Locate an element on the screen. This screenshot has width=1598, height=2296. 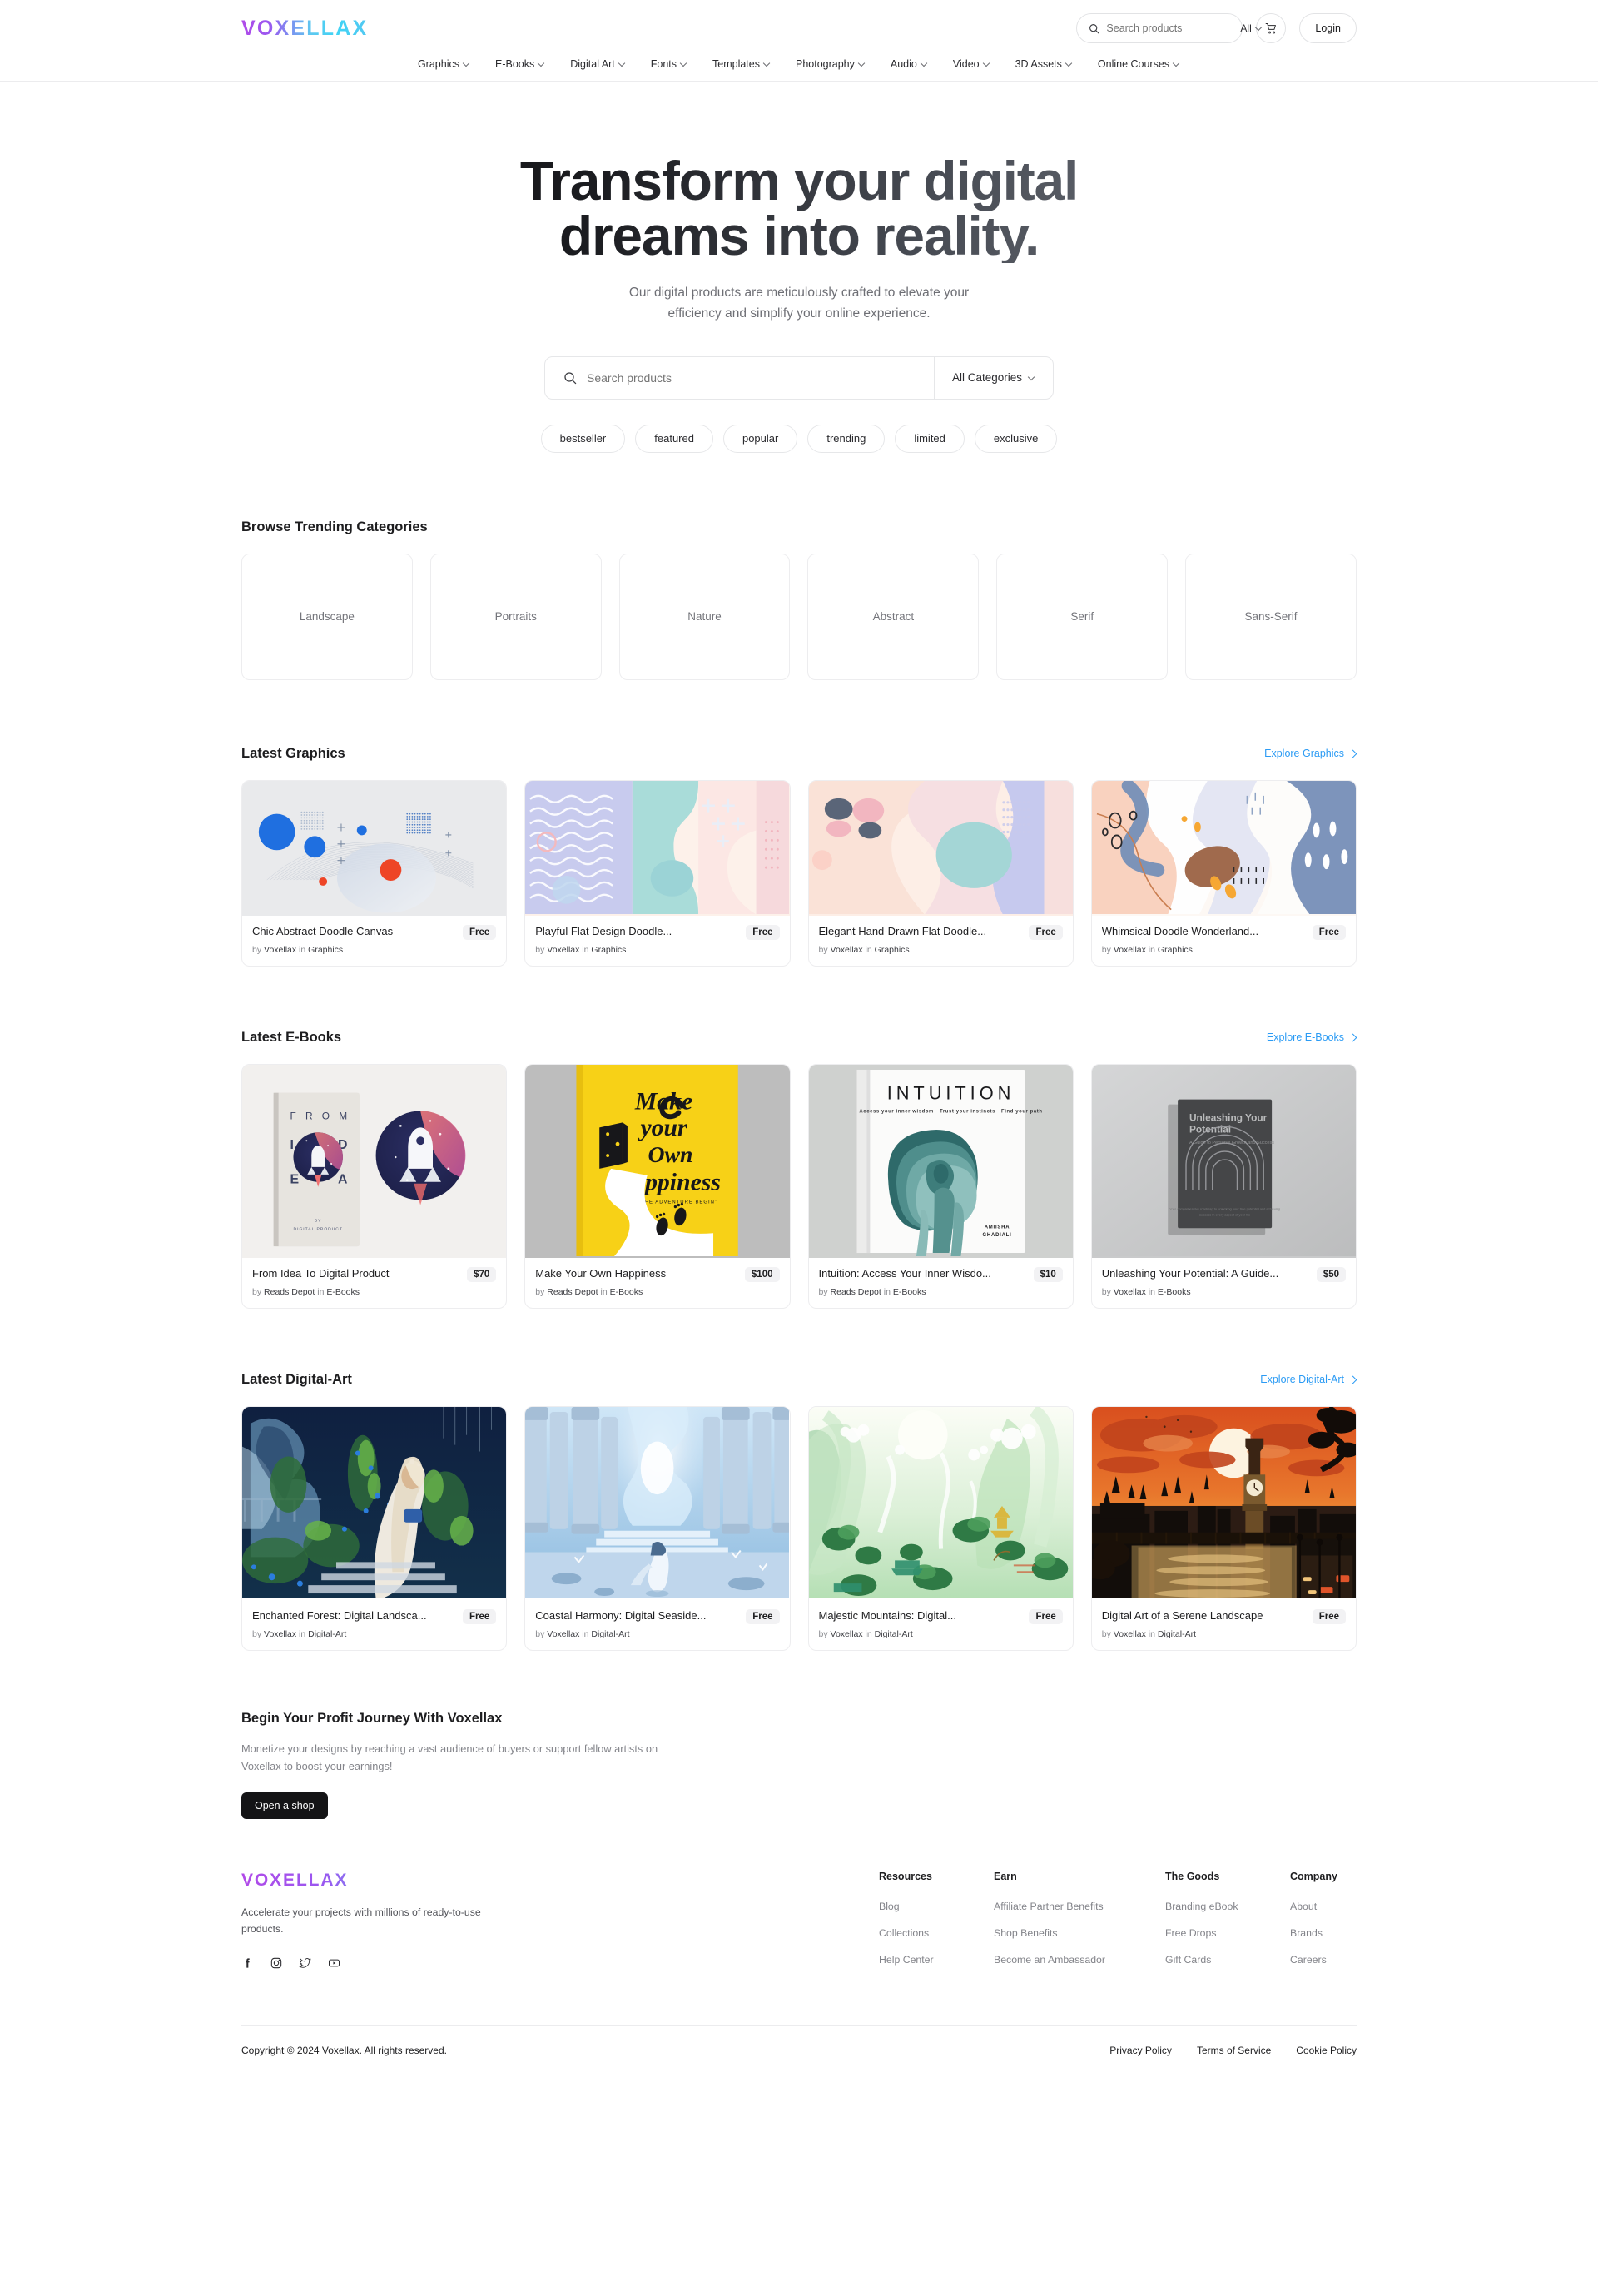
nav-item-graphics: Graphics is located at coordinates (444, 64).